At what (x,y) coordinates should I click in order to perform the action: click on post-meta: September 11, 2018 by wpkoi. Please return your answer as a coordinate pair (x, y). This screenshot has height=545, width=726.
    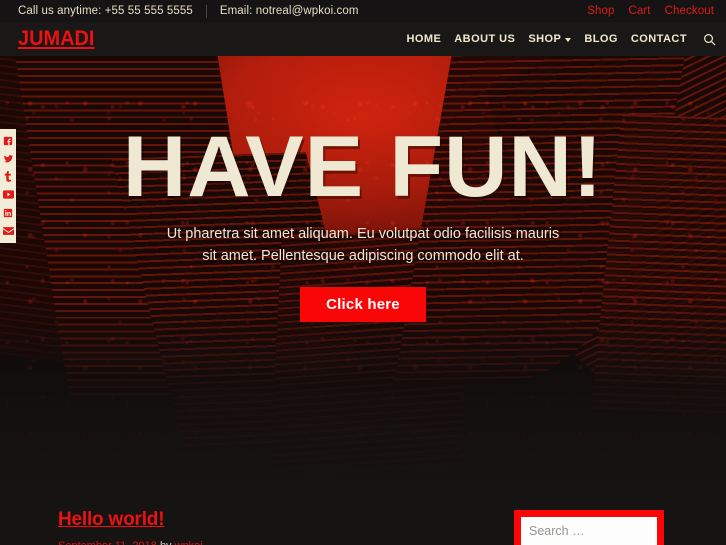
    Looking at the image, I should click on (286, 542).